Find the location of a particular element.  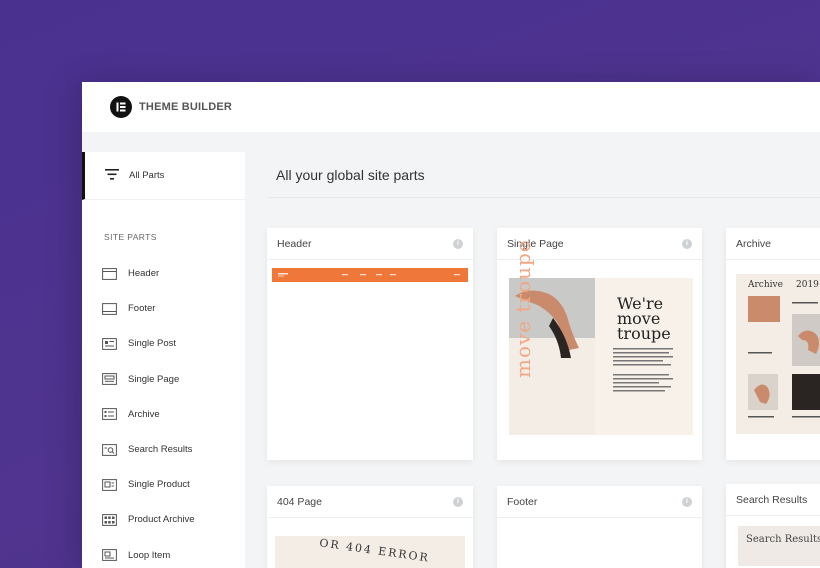

card-archive: Archive Archive 2019 is located at coordinates (773, 344).